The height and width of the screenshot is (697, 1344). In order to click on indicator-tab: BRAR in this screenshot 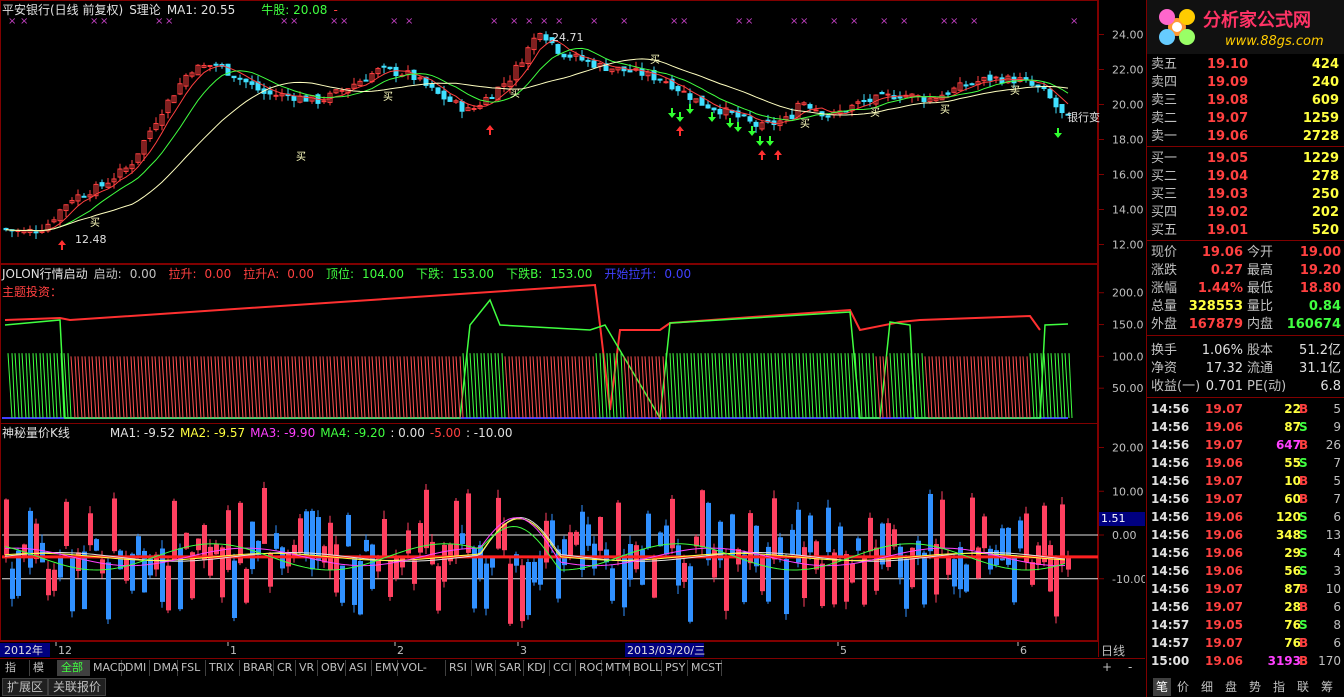, I will do `click(257, 668)`.